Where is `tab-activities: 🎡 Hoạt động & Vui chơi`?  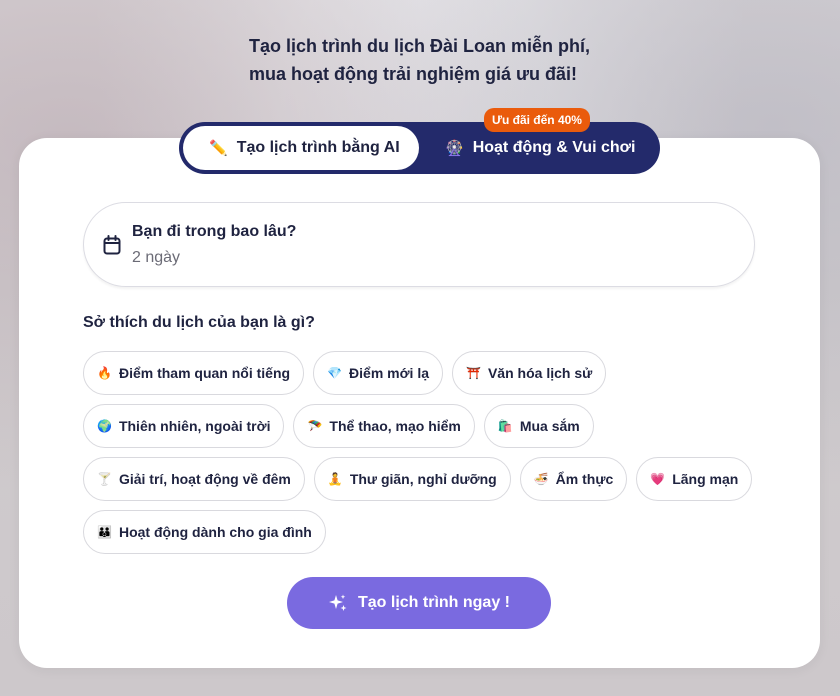 tab-activities: 🎡 Hoạt động & Vui chơi is located at coordinates (537, 148).